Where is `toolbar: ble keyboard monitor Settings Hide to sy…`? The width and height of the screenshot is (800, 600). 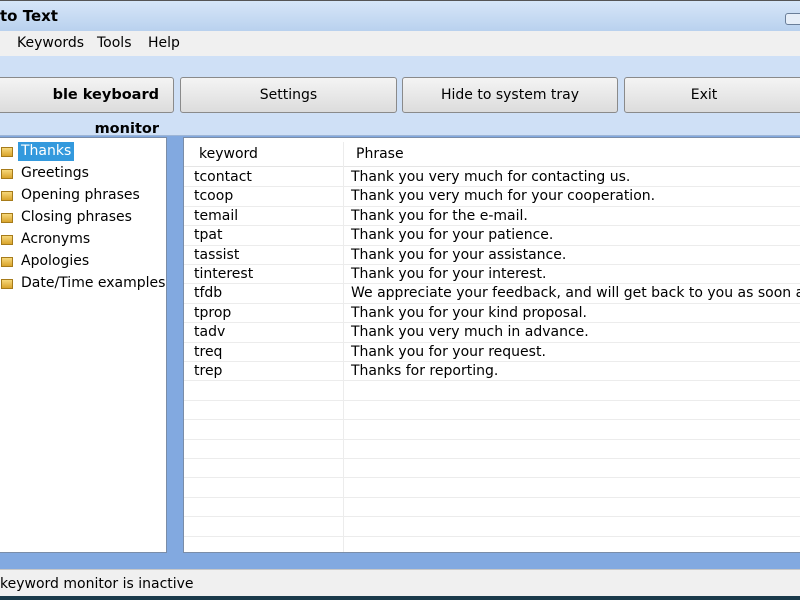
toolbar: ble keyboard monitor Settings Hide to sy… is located at coordinates (400, 96).